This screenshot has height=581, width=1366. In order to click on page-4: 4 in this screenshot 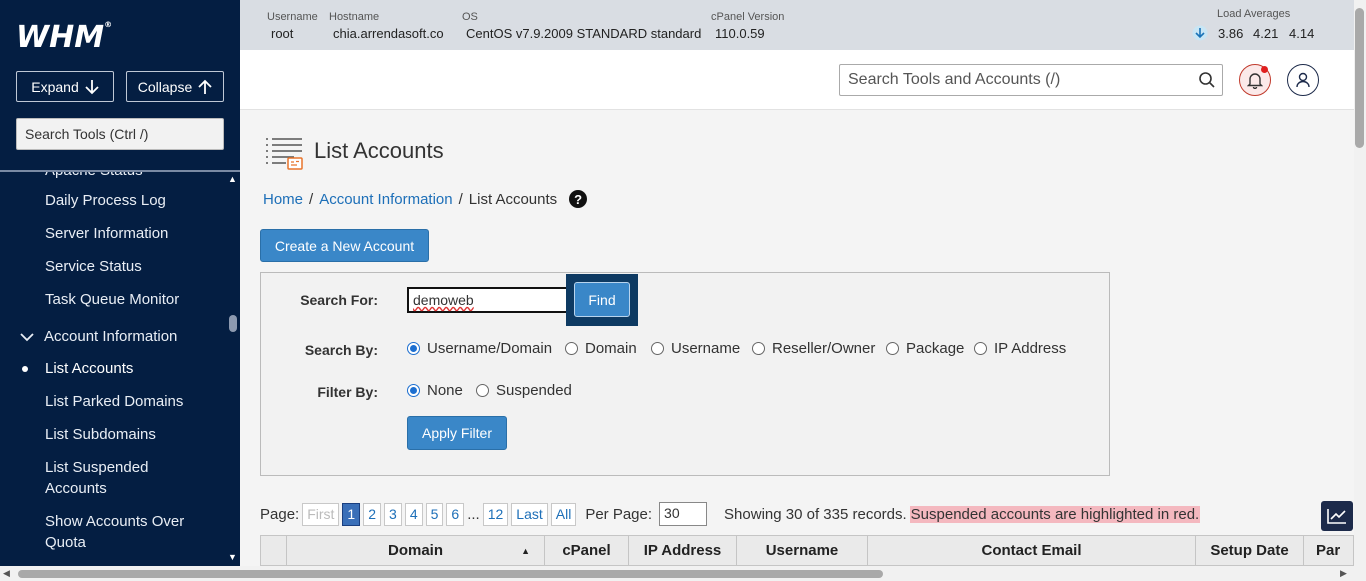, I will do `click(413, 514)`.